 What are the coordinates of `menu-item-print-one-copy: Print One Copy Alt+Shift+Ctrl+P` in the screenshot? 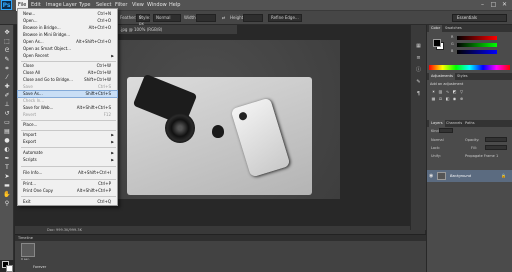 It's located at (67, 191).